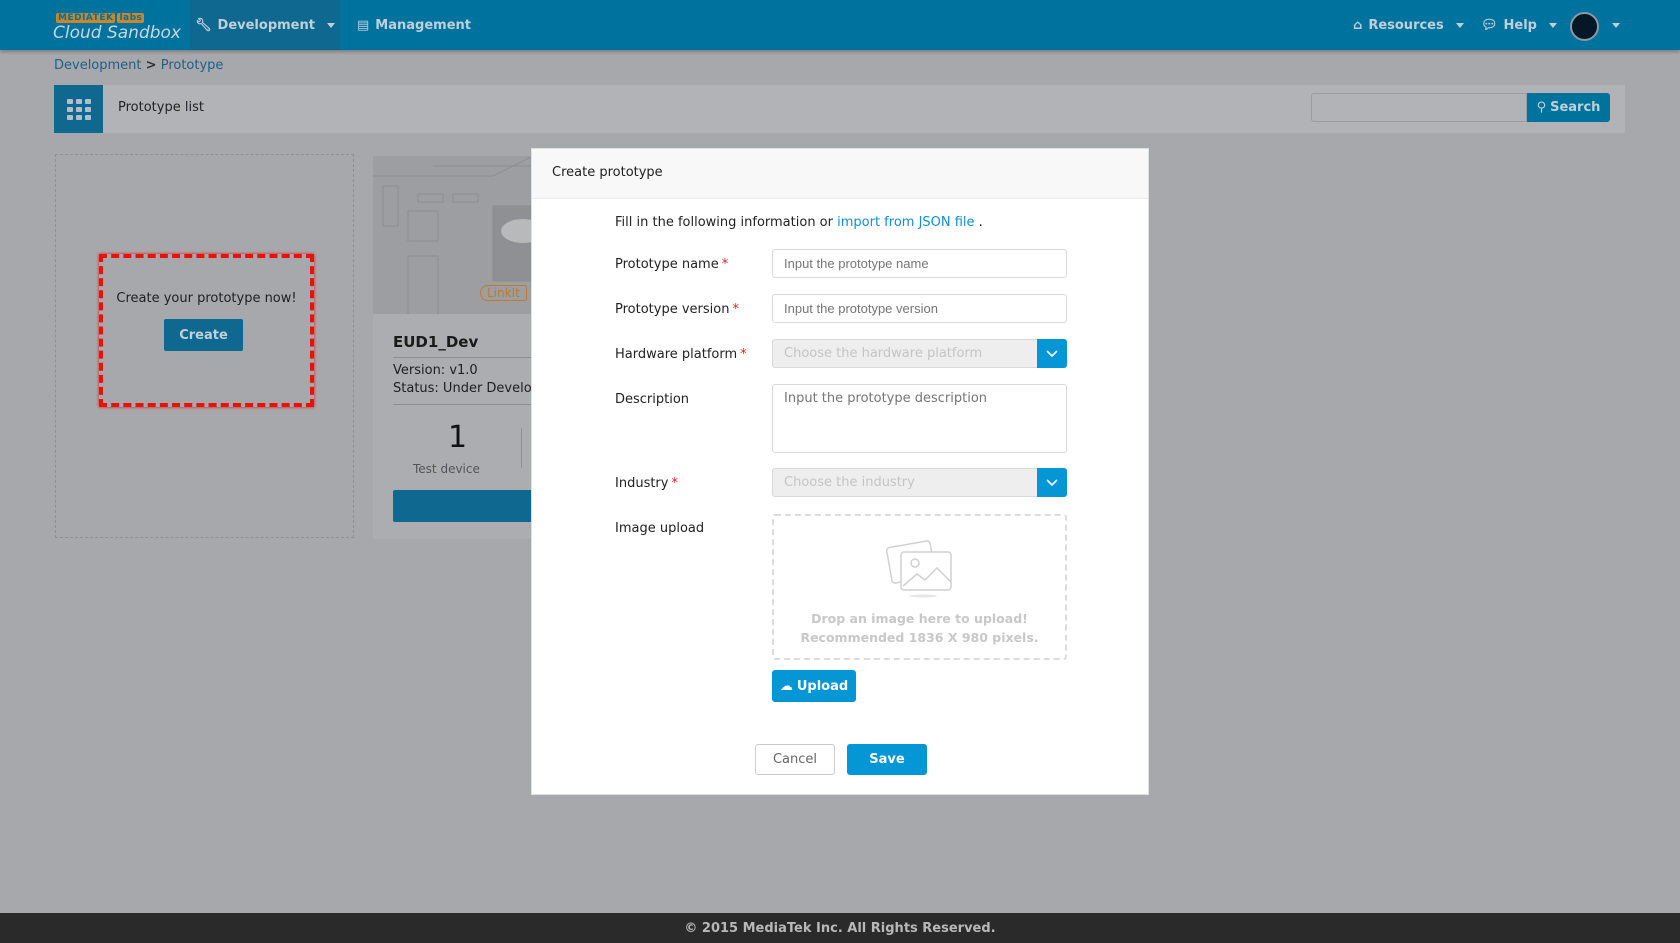  What do you see at coordinates (681, 354) in the screenshot?
I see `hardware-platform-label: Hardware platform *` at bounding box center [681, 354].